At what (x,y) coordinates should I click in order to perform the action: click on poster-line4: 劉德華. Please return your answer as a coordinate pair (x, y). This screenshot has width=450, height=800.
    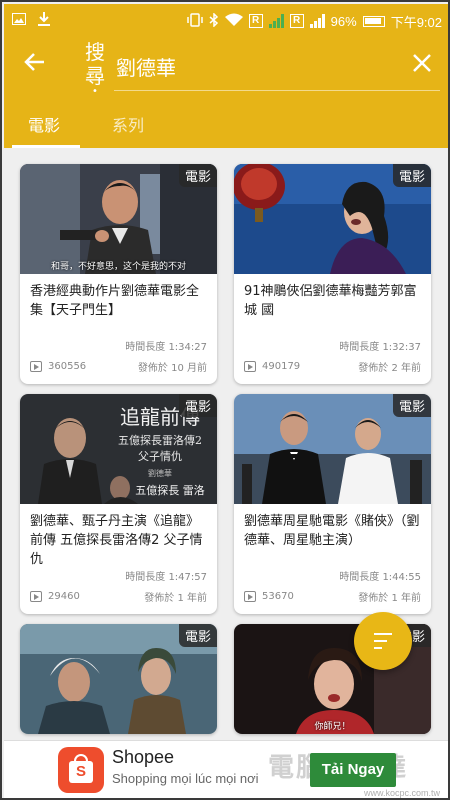
    Looking at the image, I should click on (160, 473).